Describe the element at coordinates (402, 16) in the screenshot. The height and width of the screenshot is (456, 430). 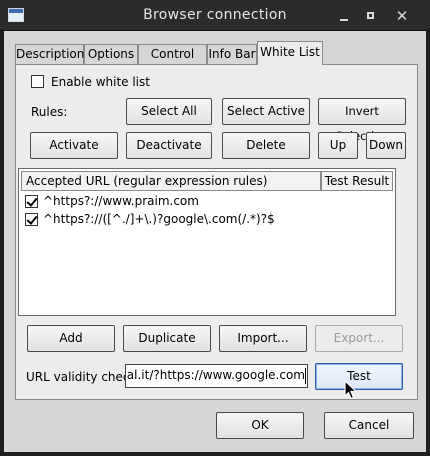
I see `close-icon: ✕` at that location.